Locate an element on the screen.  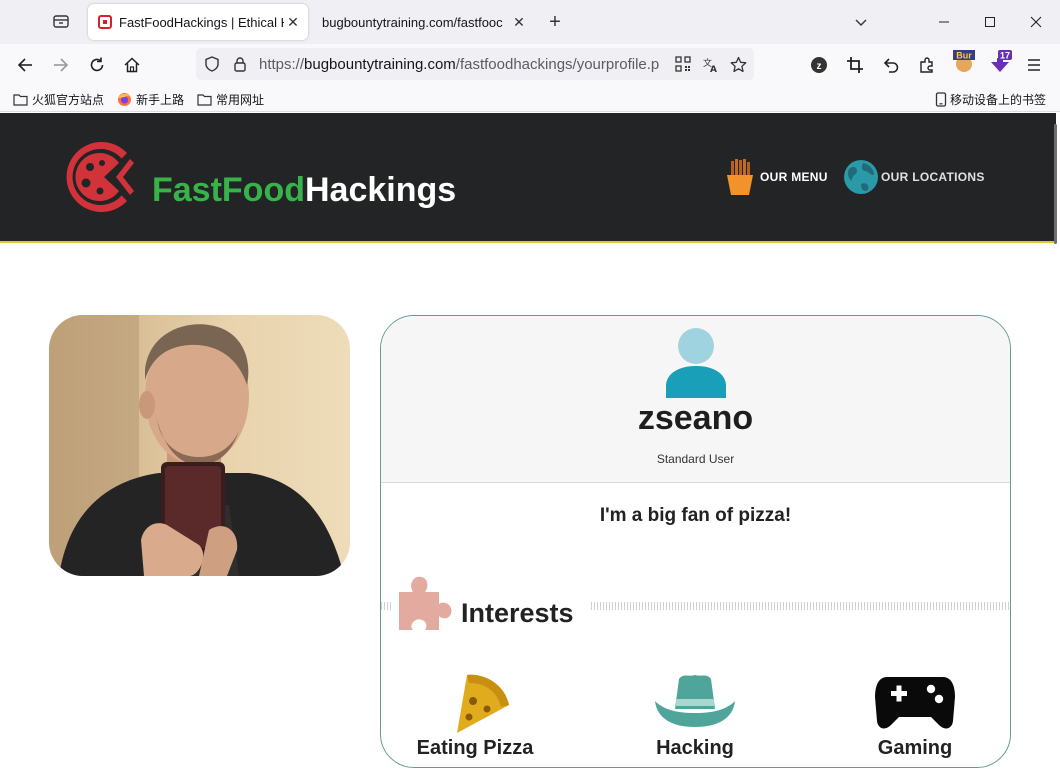
minimize-button is located at coordinates (944, 22).